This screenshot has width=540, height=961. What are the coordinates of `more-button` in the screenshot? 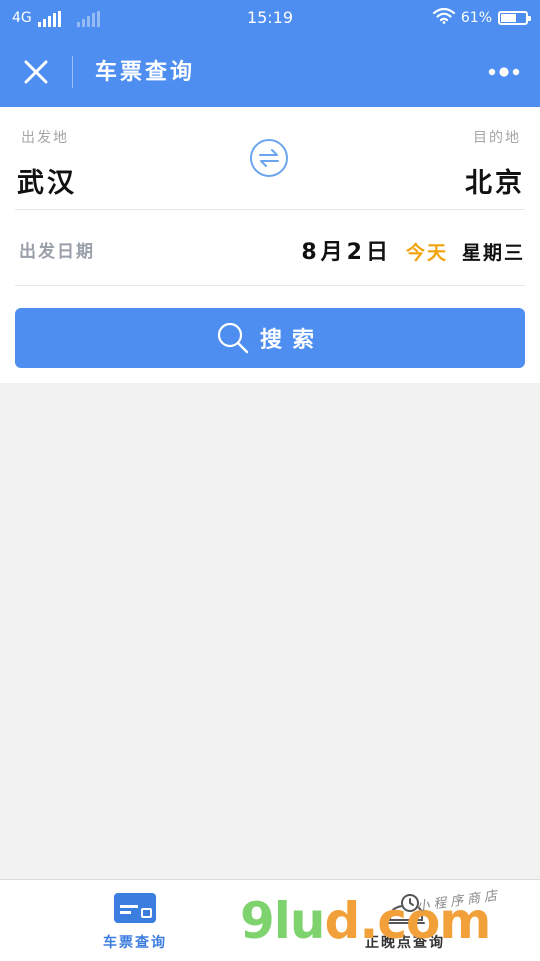 It's located at (504, 72).